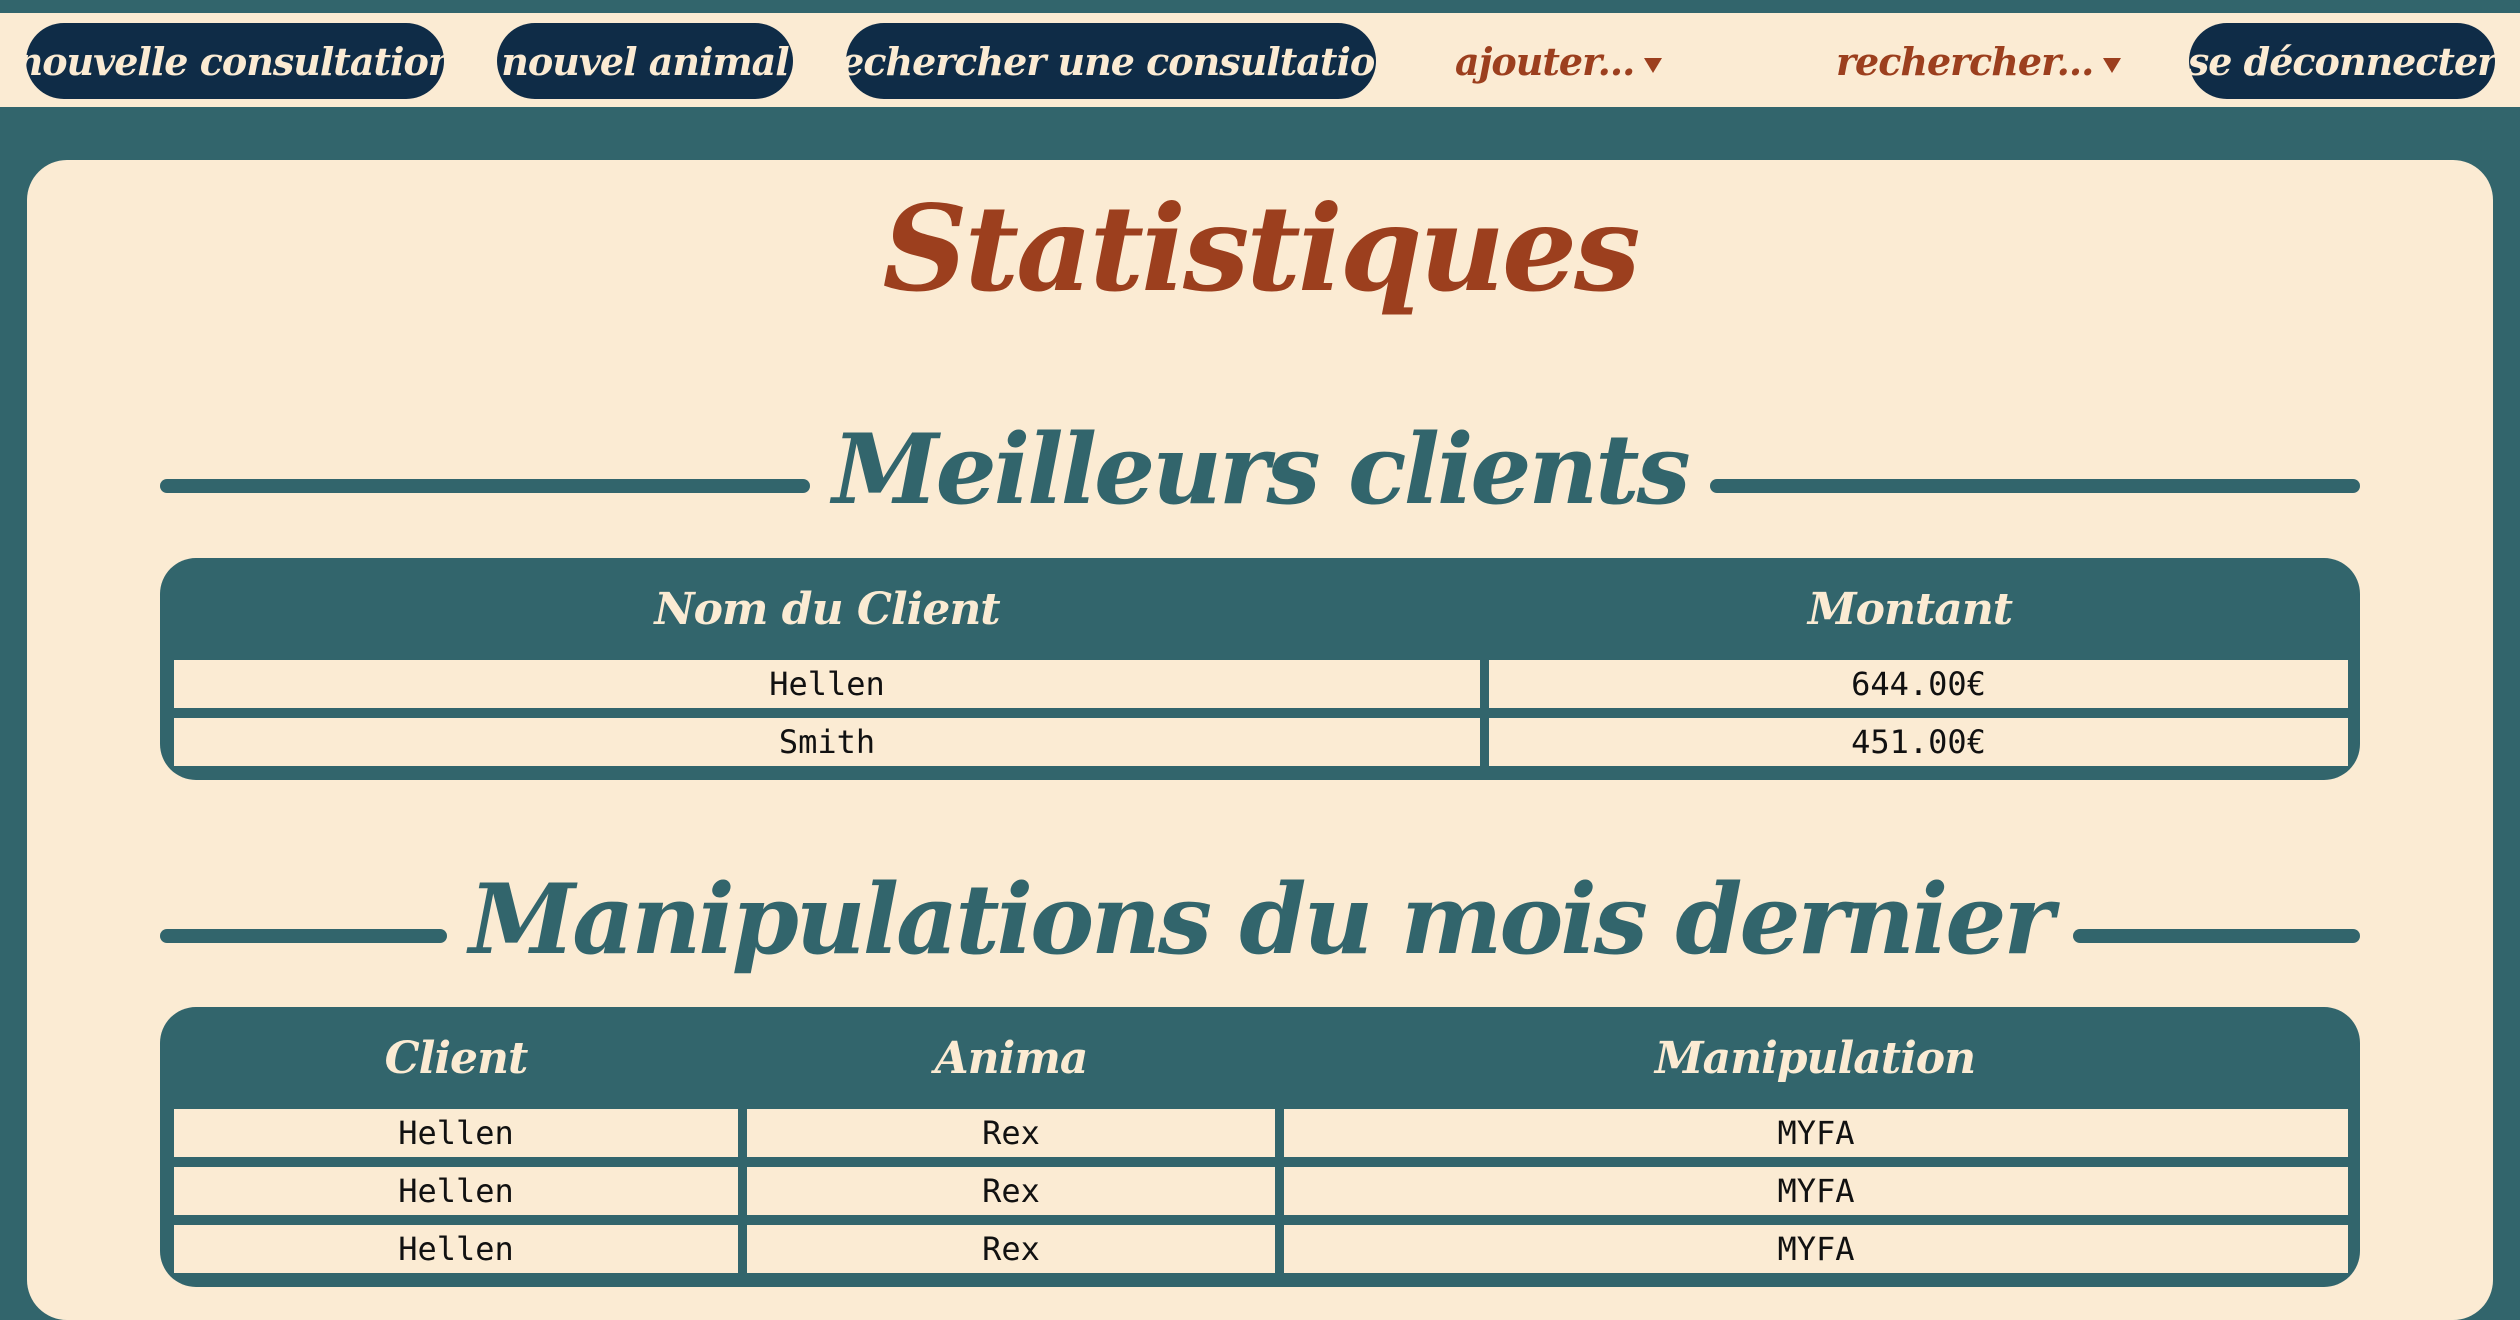  What do you see at coordinates (645, 61) in the screenshot?
I see `new-animal-button: nouvel animal` at bounding box center [645, 61].